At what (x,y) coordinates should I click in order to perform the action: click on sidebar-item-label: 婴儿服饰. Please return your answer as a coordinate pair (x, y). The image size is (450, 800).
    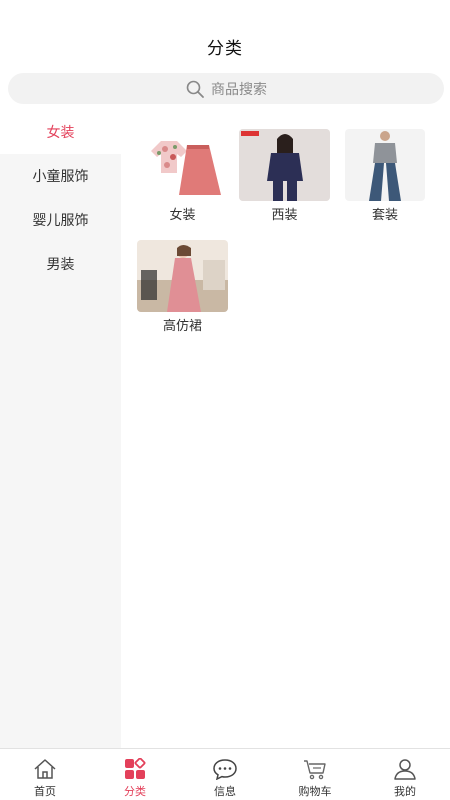
    Looking at the image, I should click on (60, 221).